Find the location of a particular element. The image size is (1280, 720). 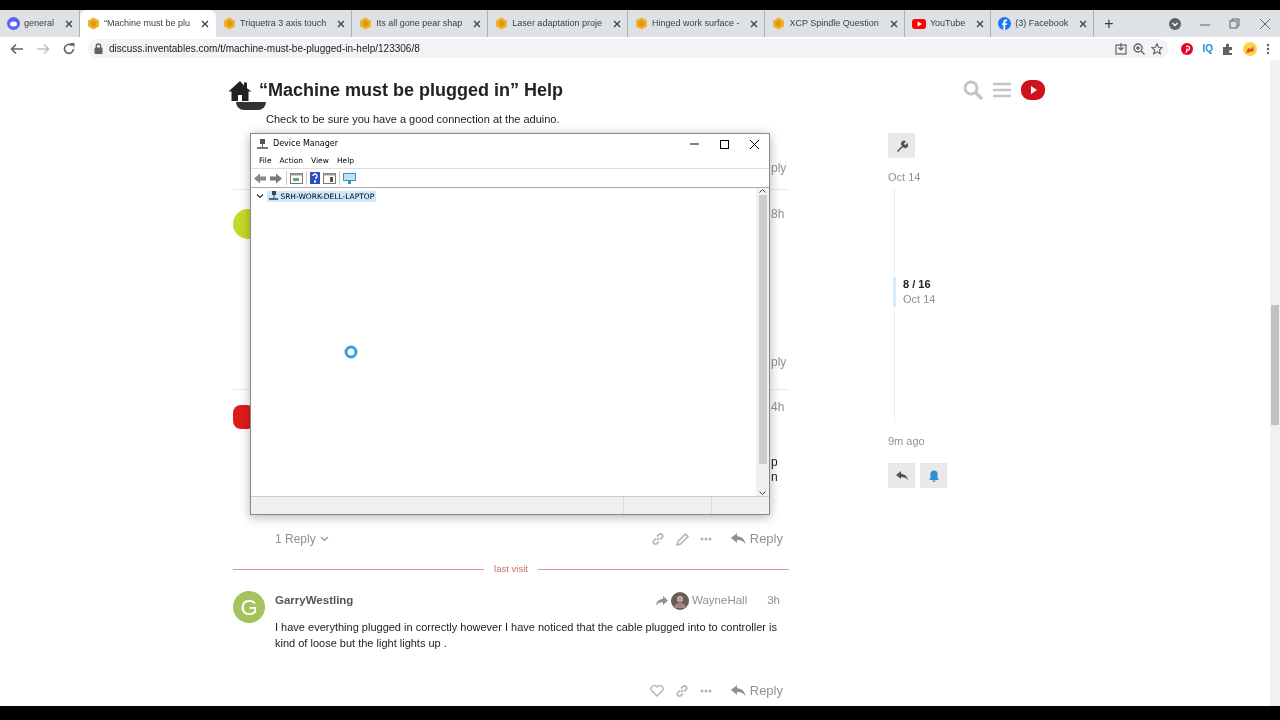

maximize-icon is located at coordinates (724, 144).